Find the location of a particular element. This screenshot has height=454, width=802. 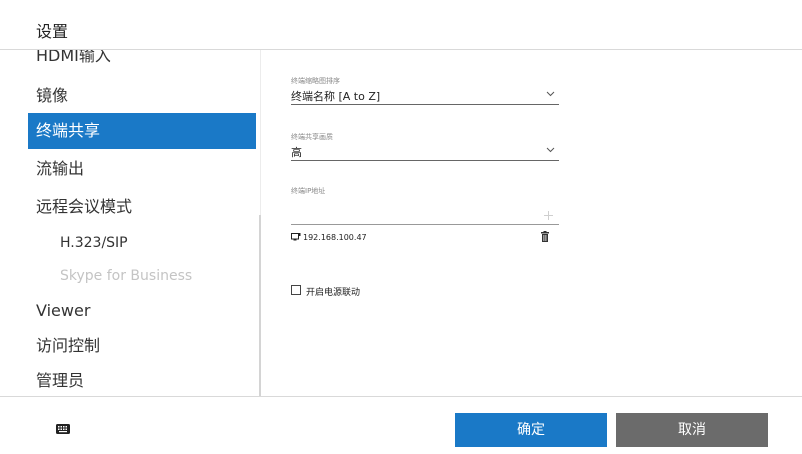

ok-button: 确定 is located at coordinates (531, 430).